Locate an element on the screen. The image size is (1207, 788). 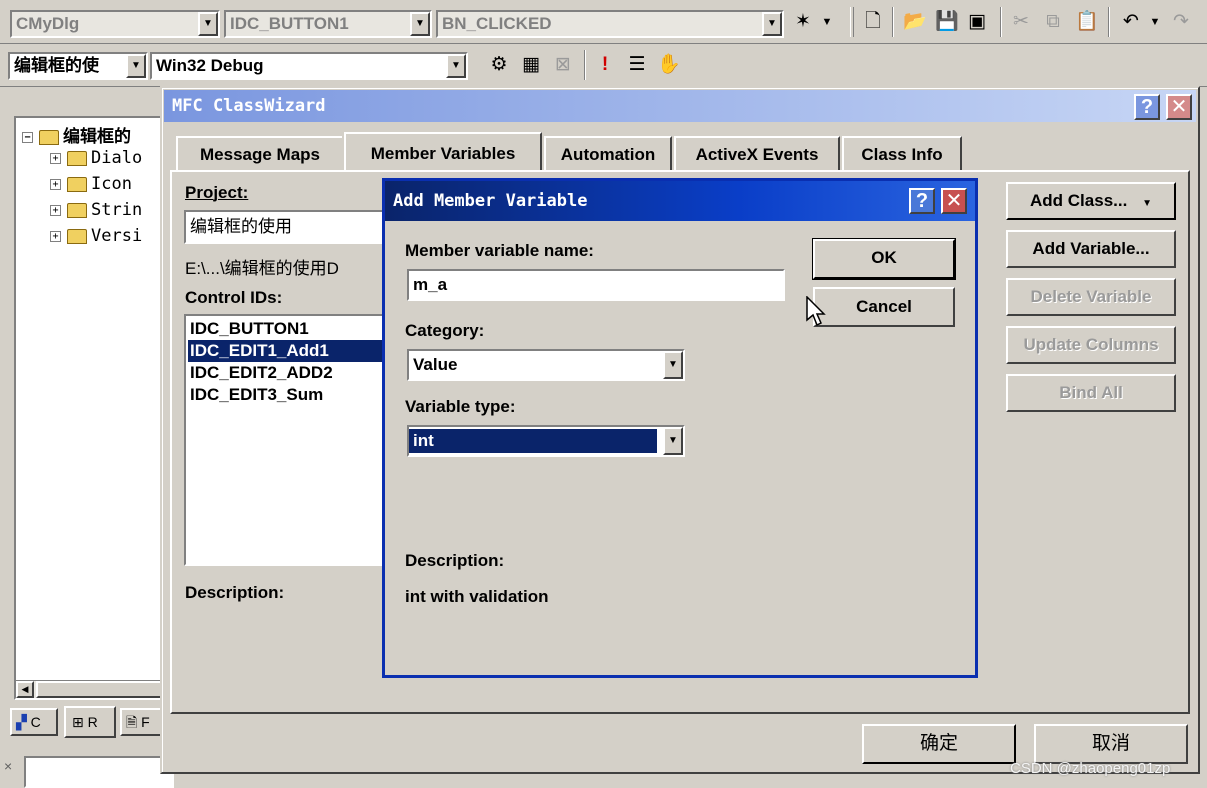
file-icon: 🗎 is located at coordinates (132, 722).